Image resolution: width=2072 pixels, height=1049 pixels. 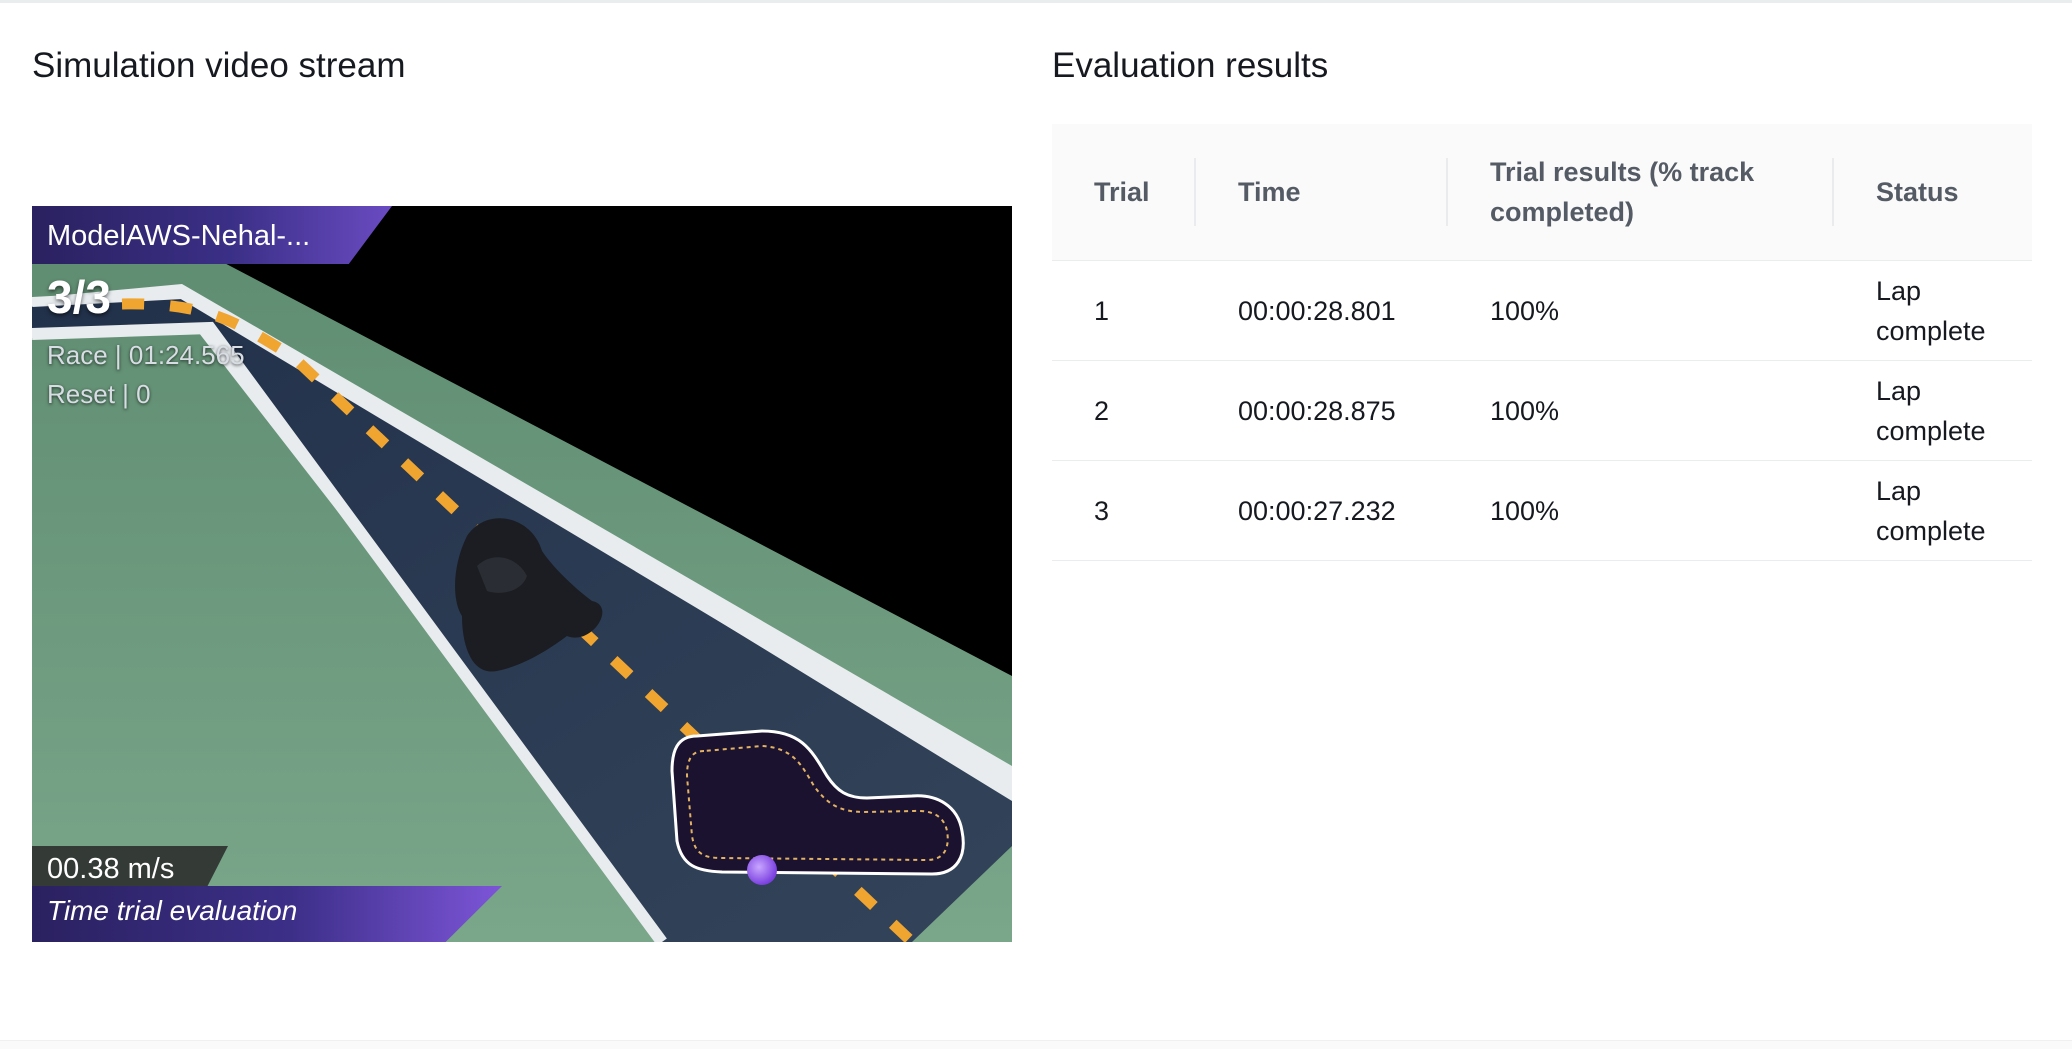 What do you see at coordinates (1322, 192) in the screenshot?
I see `column-header-time: Time` at bounding box center [1322, 192].